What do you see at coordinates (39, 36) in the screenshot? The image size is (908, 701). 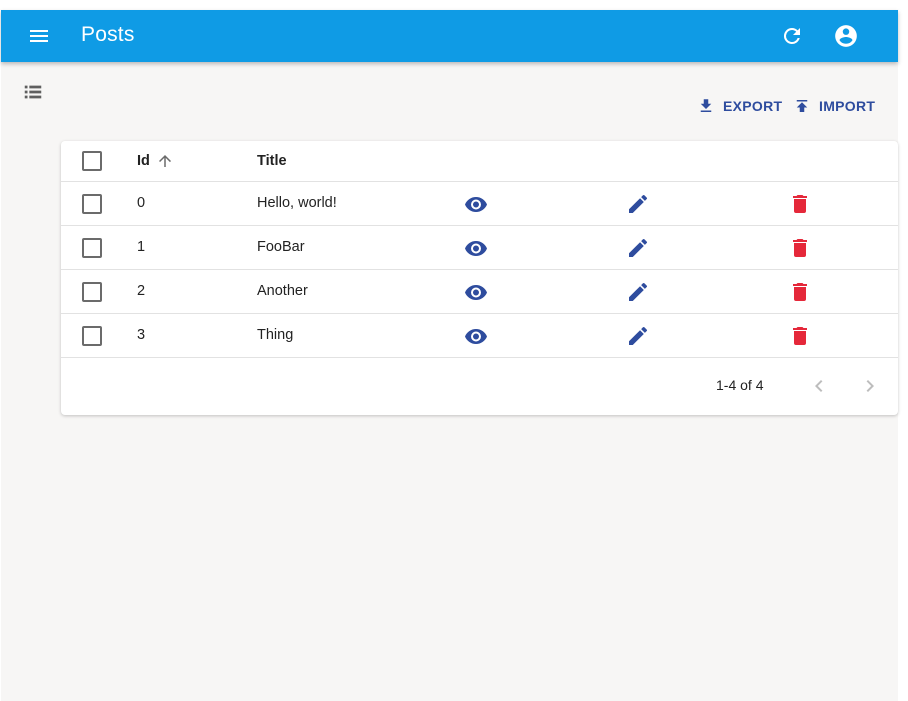 I see `menu-icon` at bounding box center [39, 36].